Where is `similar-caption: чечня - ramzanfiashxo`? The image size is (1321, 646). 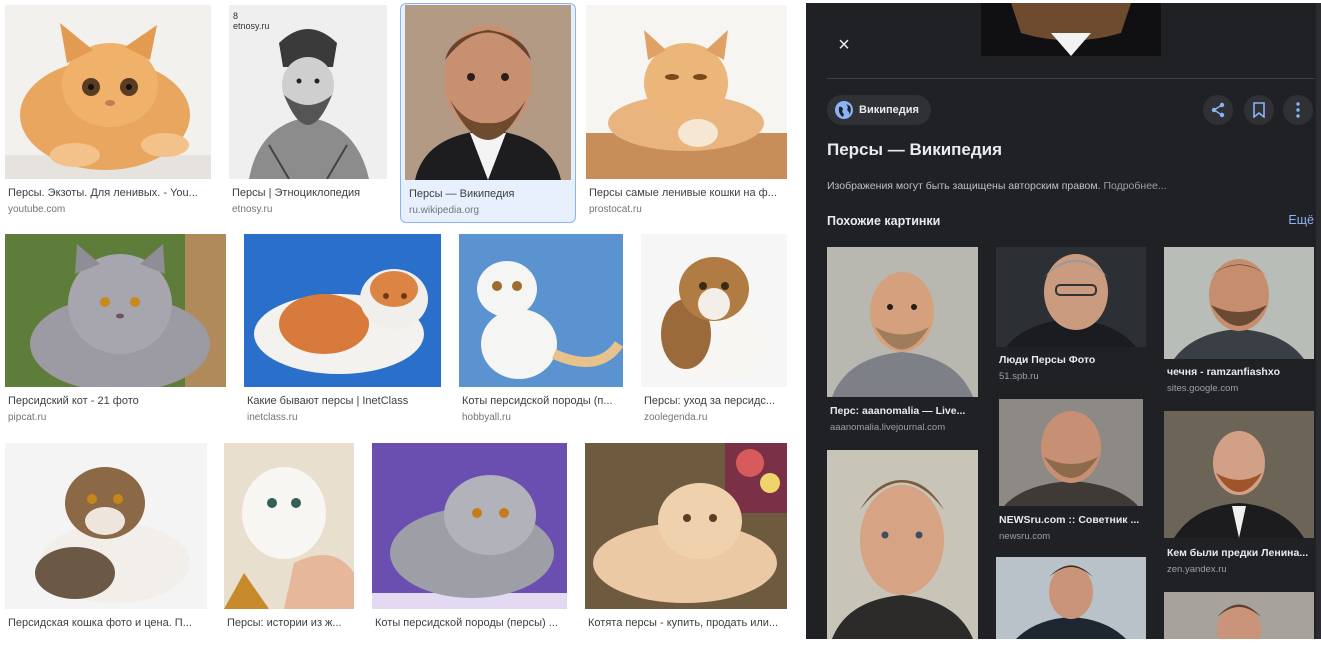
similar-caption: чечня - ramzanfiashxo is located at coordinates (1239, 372).